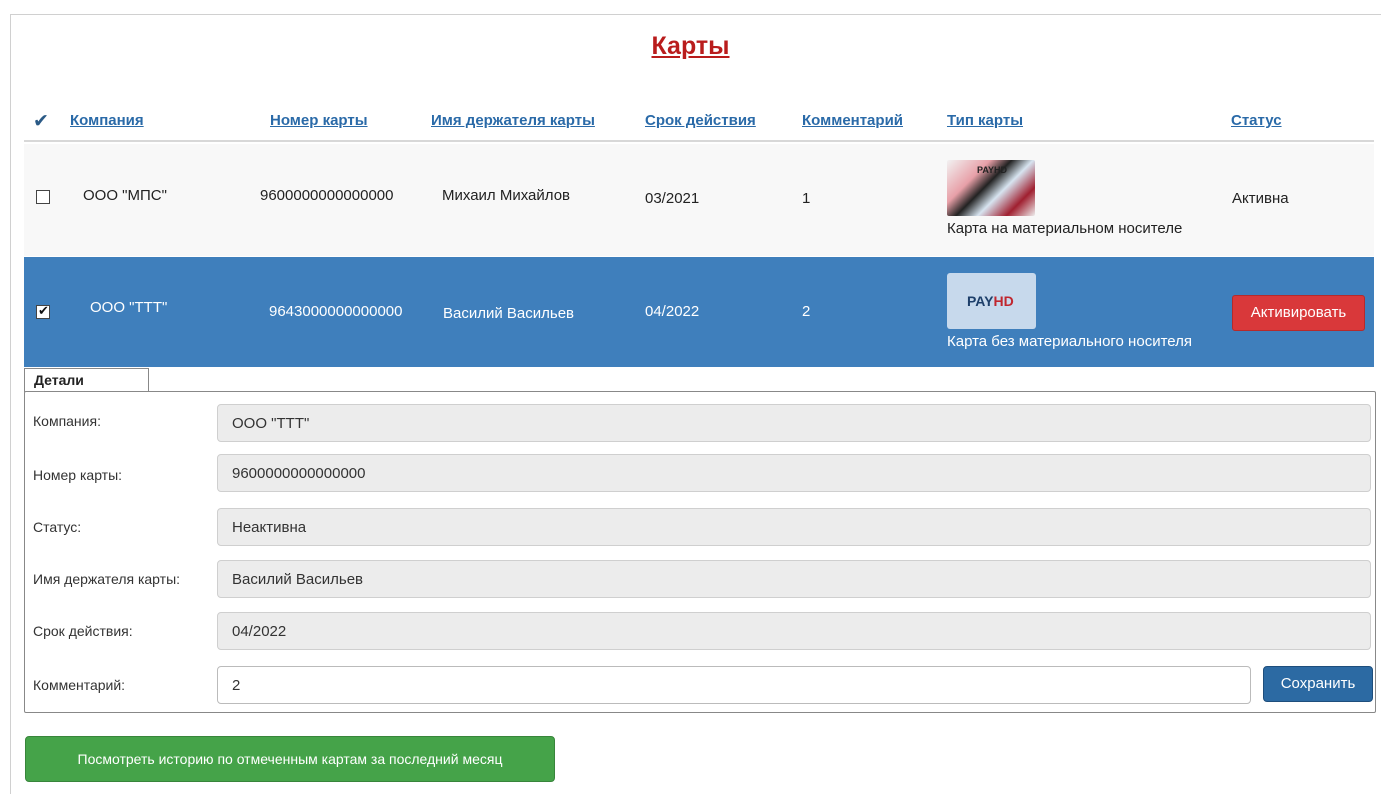  I want to click on expiry-label: Срок действия:, so click(83, 631).